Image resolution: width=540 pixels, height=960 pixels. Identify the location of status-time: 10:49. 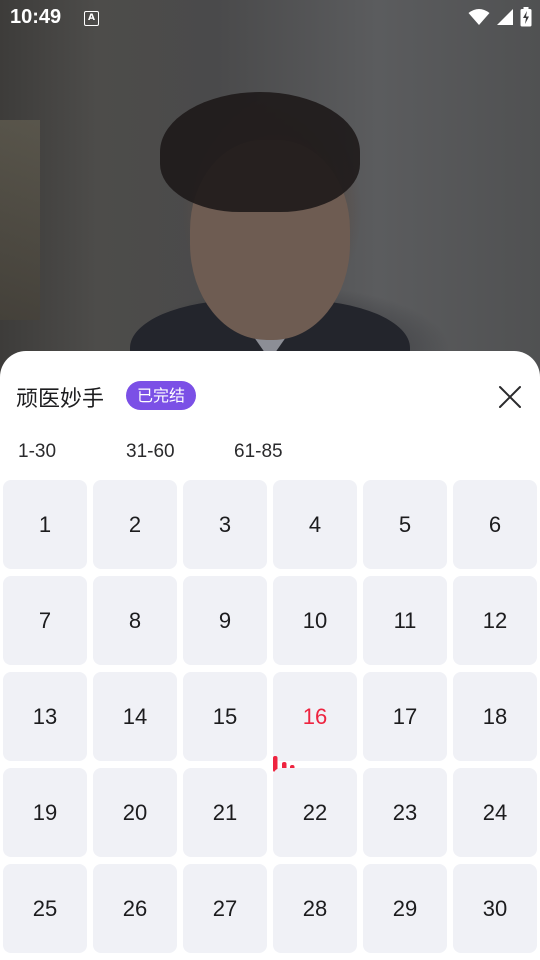
(36, 17).